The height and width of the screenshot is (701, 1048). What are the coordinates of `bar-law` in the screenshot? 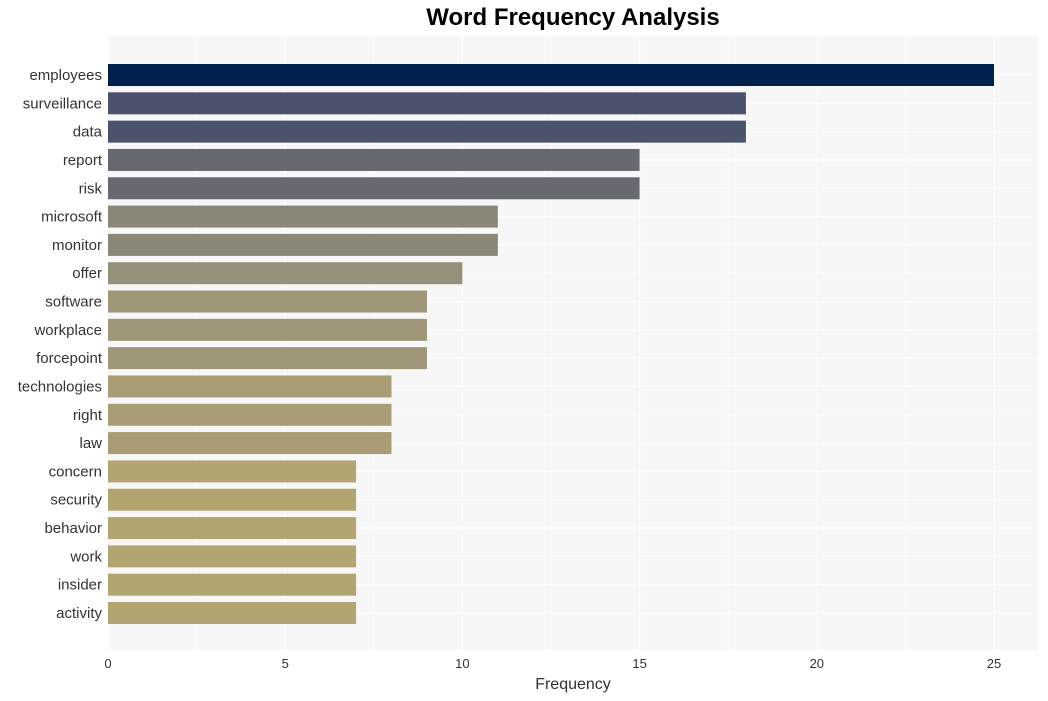 It's located at (250, 443).